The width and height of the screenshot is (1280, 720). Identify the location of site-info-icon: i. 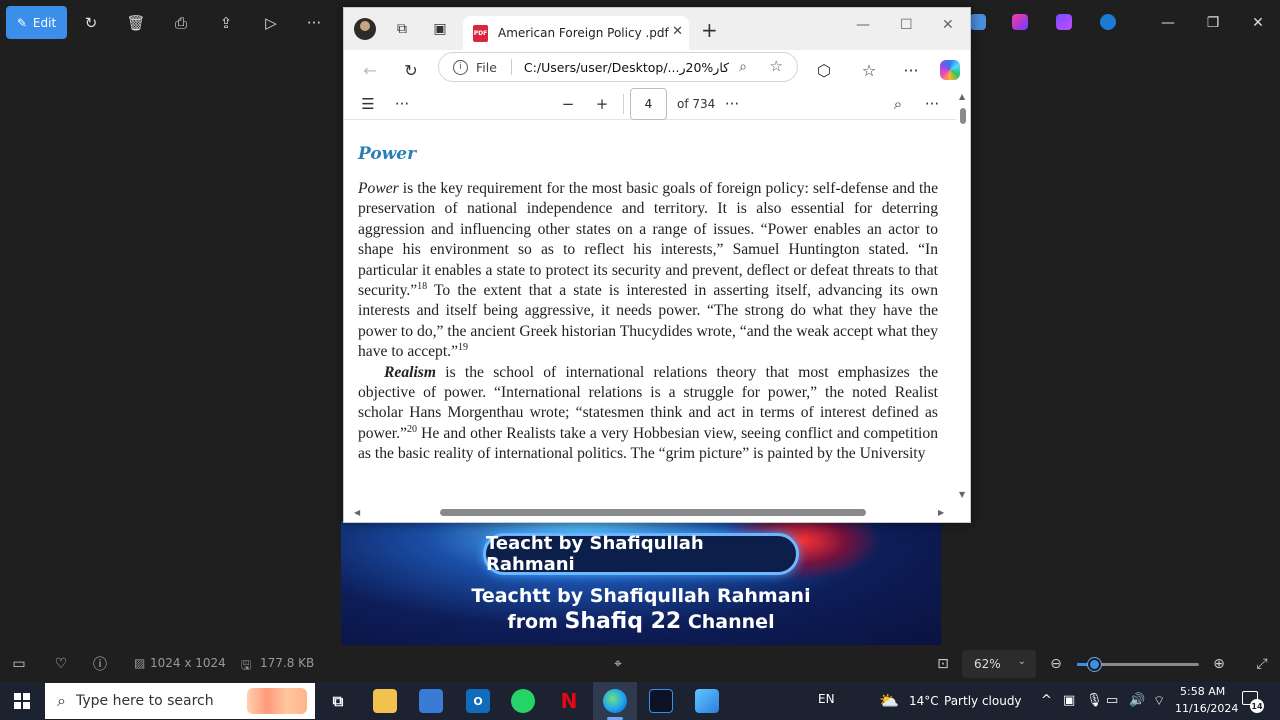
(460, 67).